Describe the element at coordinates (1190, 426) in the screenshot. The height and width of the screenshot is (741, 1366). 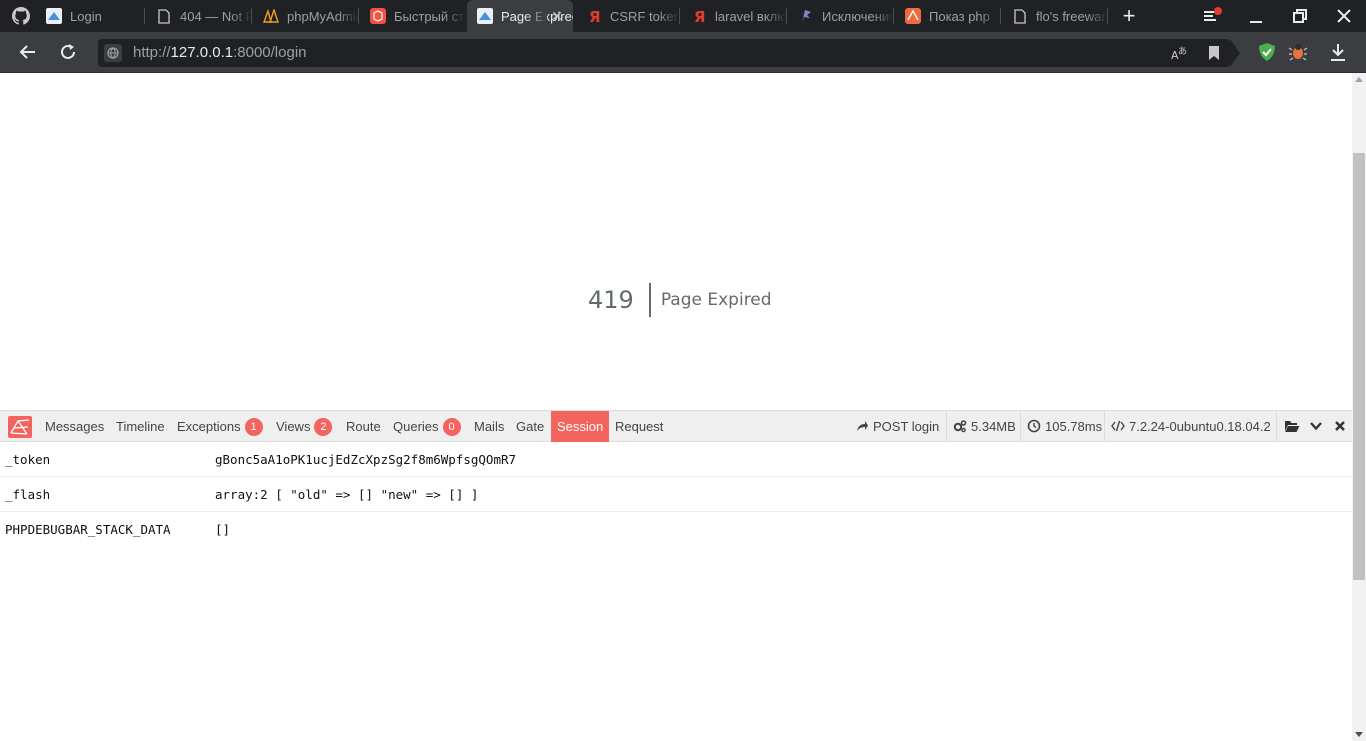
I see `debugbar-php-indicator: 7.2.24-0ubuntu0.18.04.2` at that location.